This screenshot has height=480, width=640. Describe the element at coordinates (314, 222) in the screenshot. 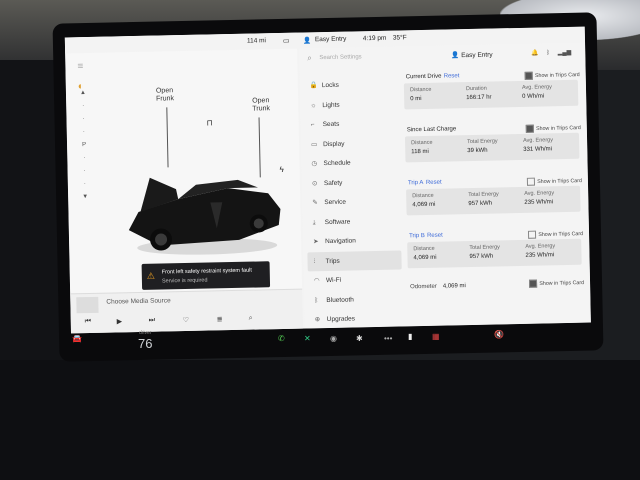

I see `software-icon: ⤓` at that location.